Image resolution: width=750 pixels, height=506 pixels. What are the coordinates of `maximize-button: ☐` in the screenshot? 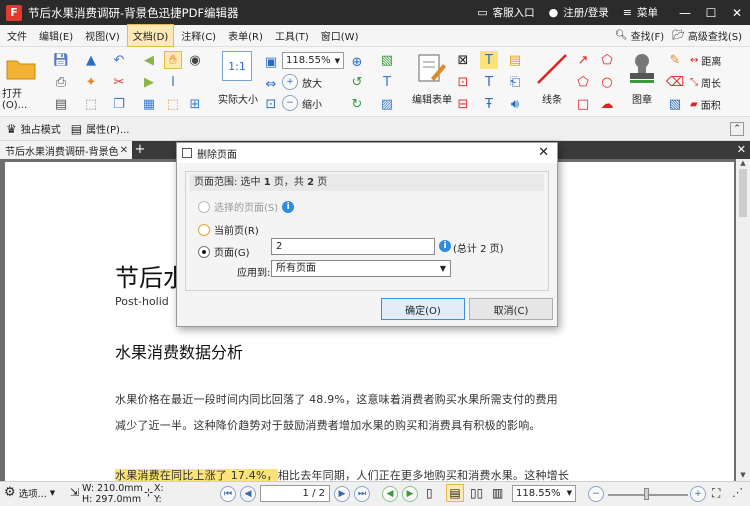 It's located at (711, 12).